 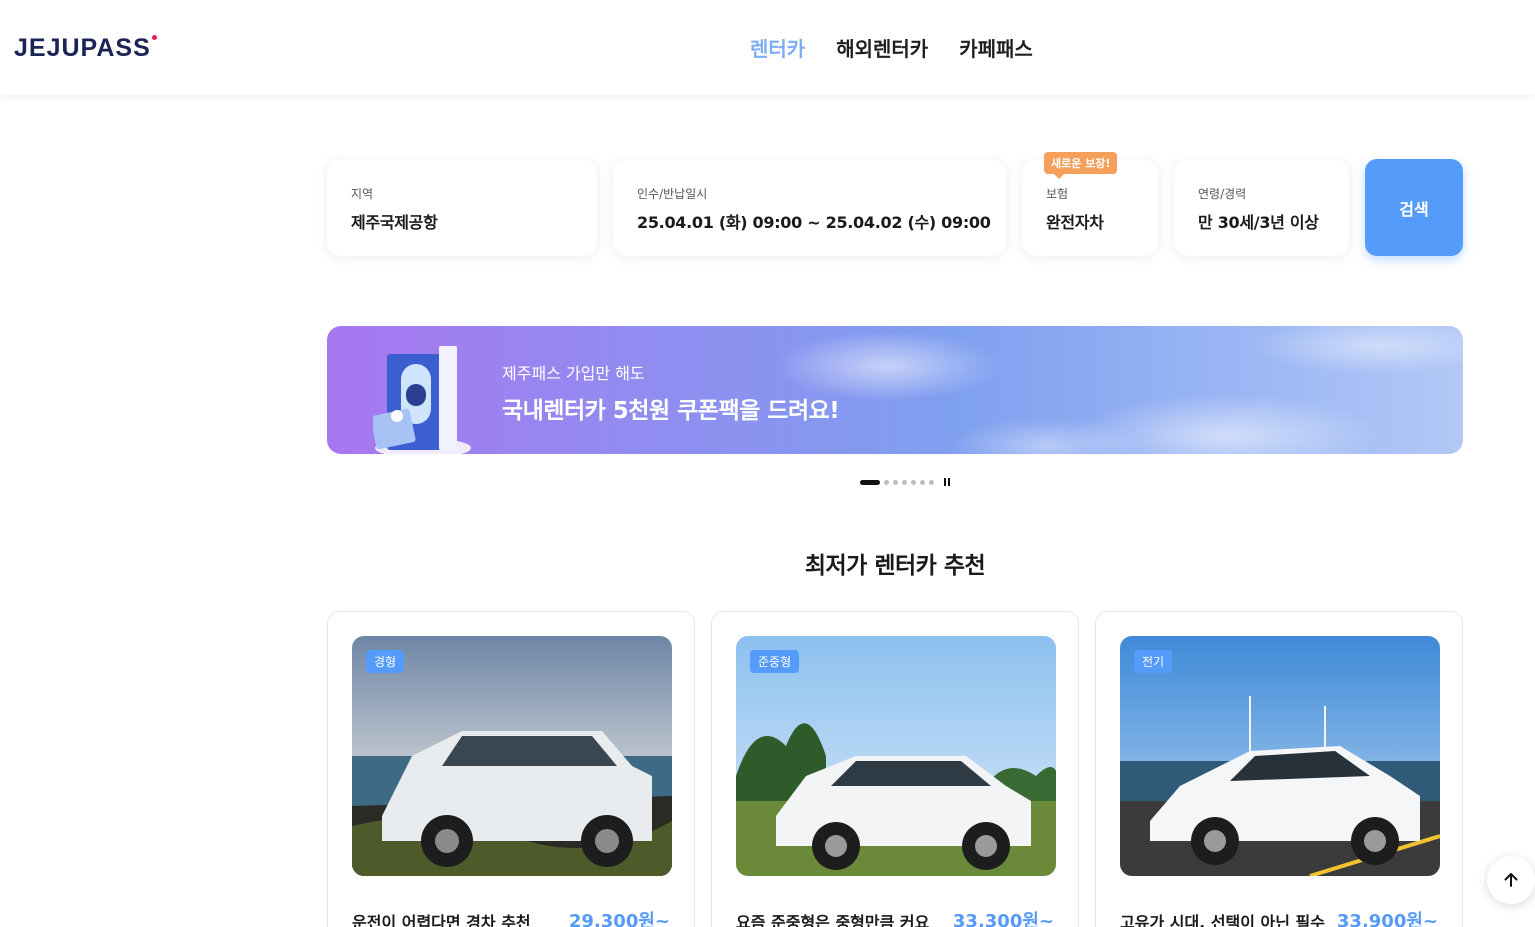 What do you see at coordinates (512, 756) in the screenshot?
I see `car-image: 경형` at bounding box center [512, 756].